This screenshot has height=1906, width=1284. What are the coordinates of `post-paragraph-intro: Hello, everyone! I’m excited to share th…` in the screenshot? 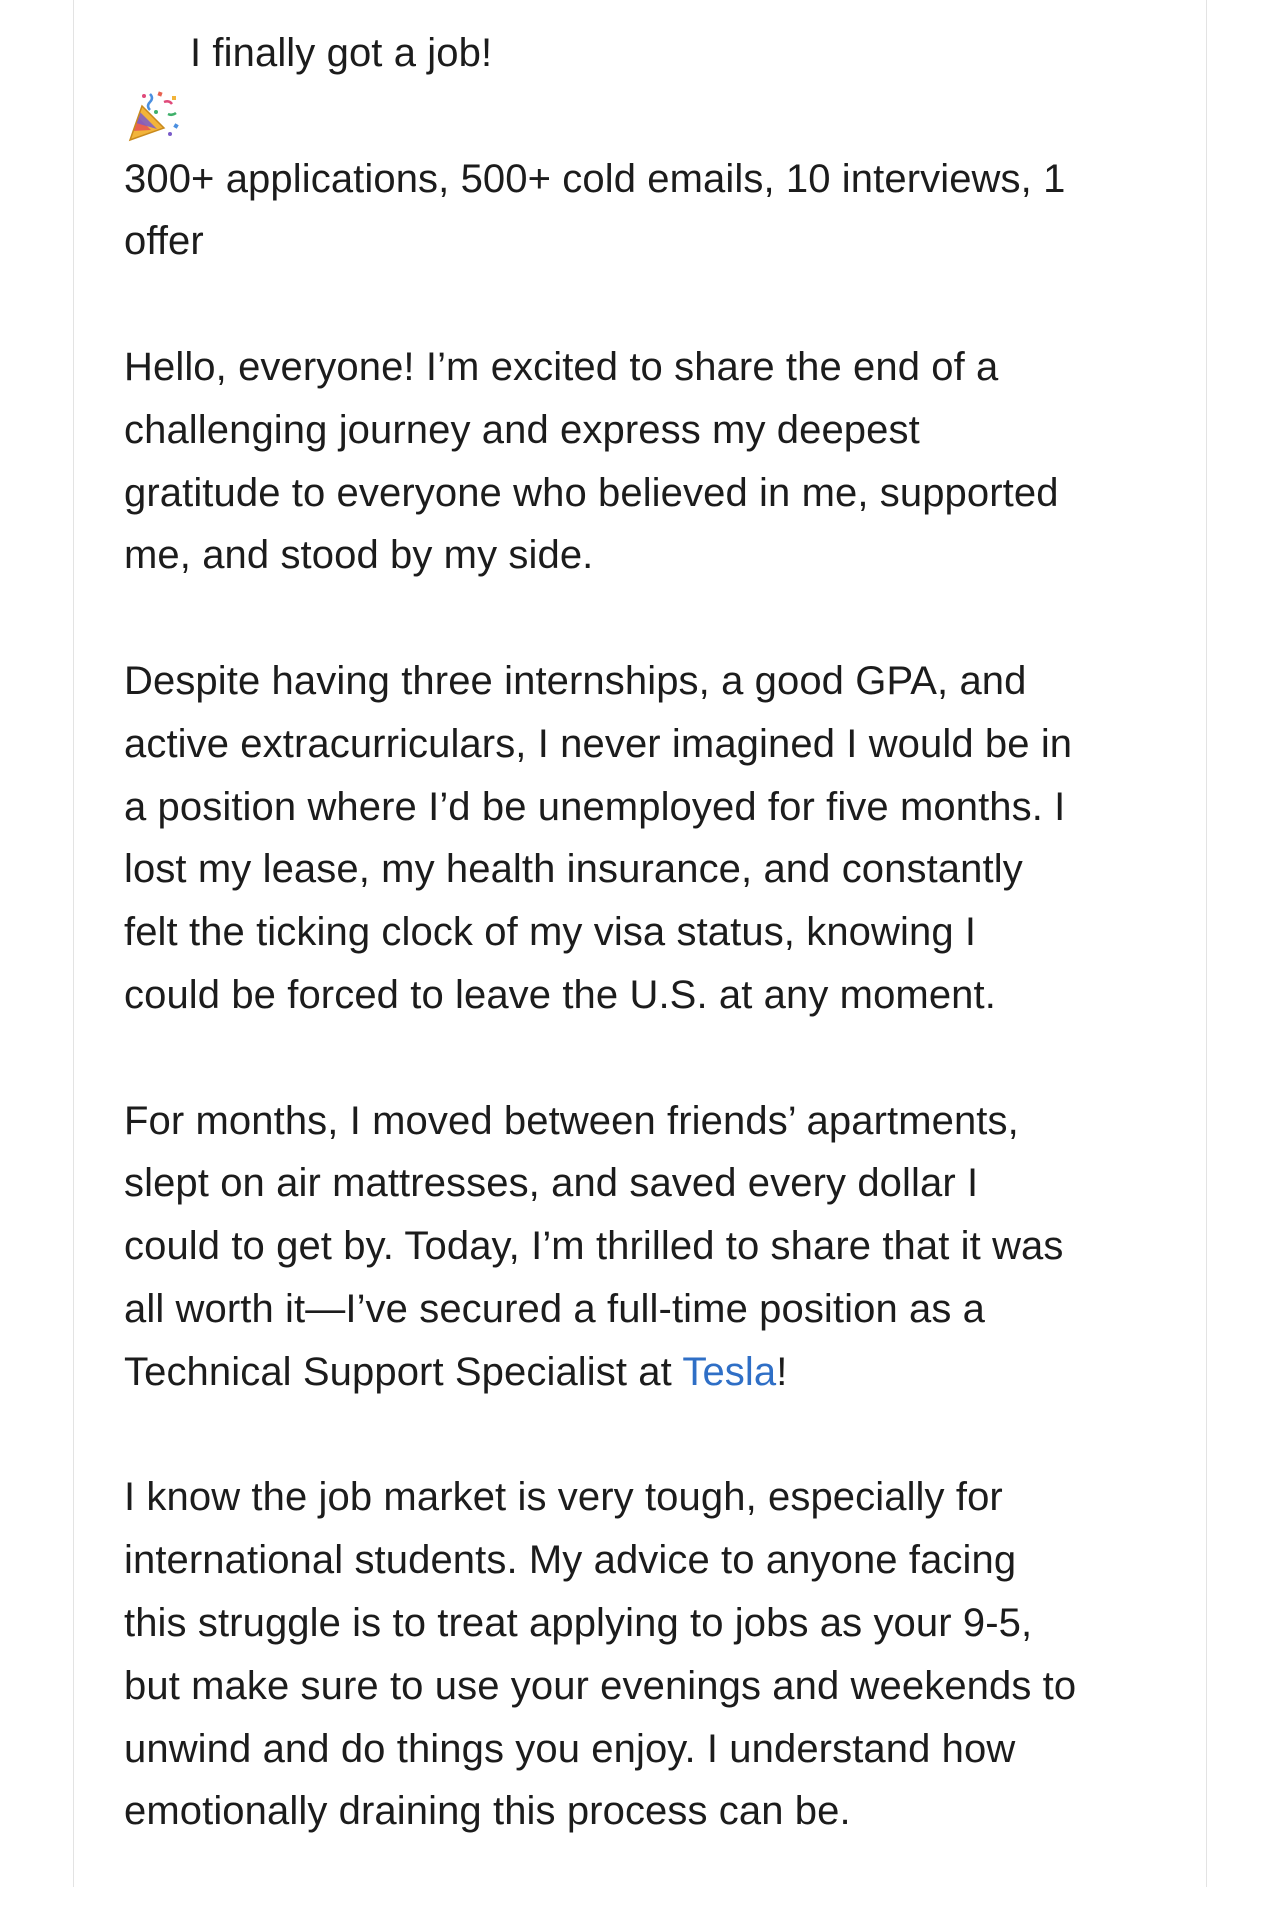 It's located at (591, 461).